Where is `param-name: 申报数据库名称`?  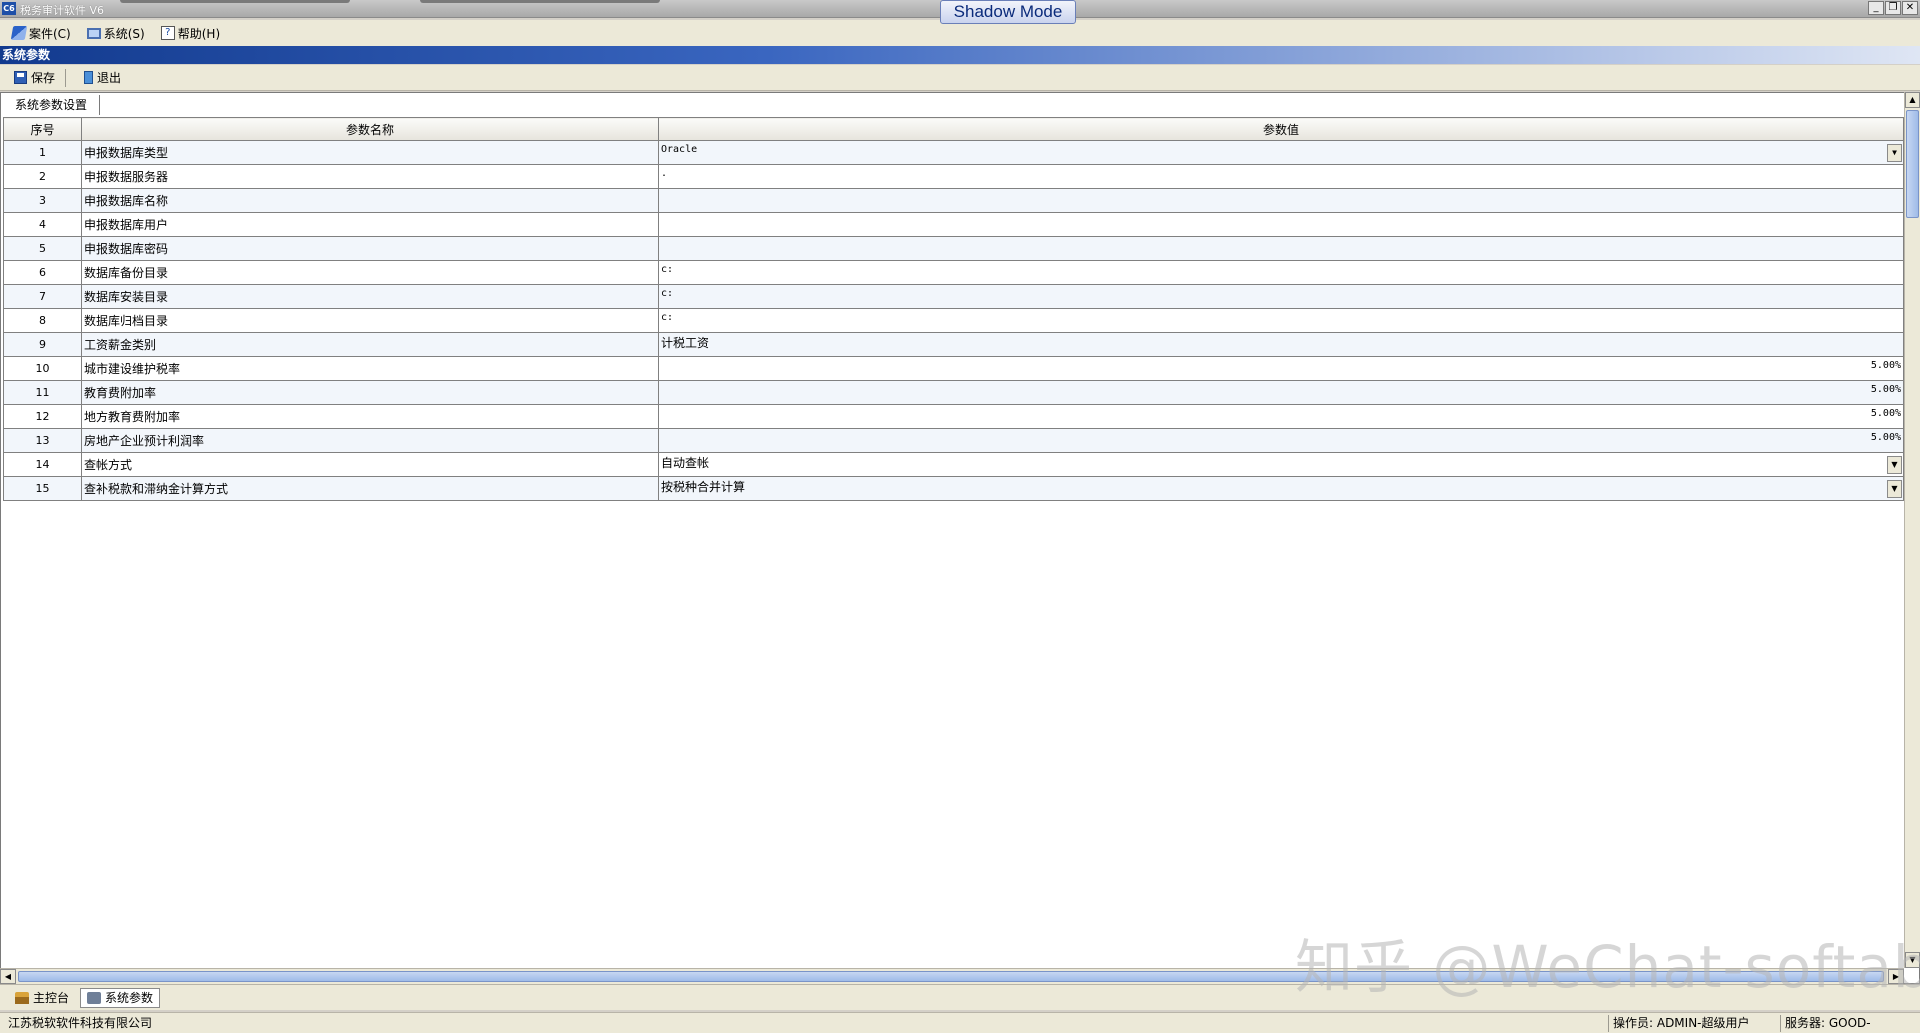 param-name: 申报数据库名称 is located at coordinates (370, 200).